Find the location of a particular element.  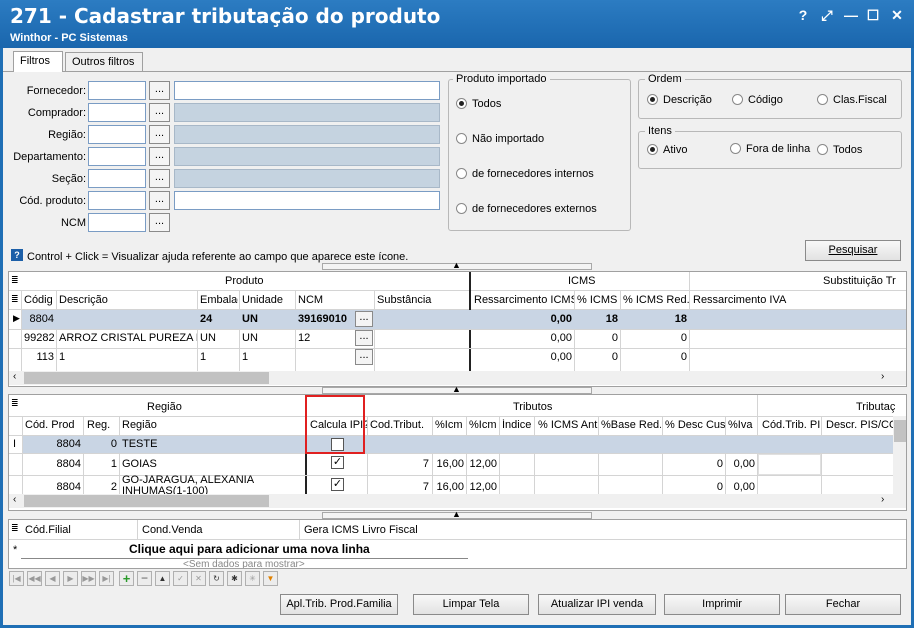

last-record-icon: ▶| is located at coordinates (106, 578).